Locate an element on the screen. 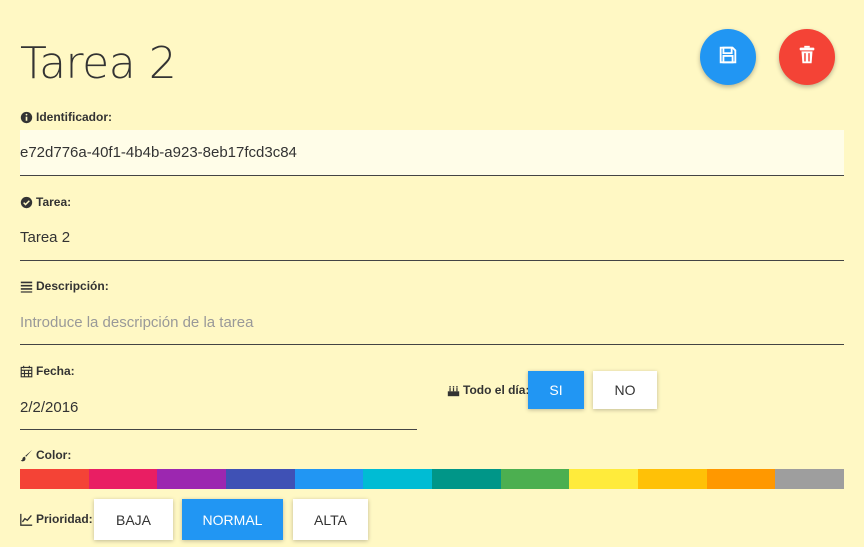  date-label: Fecha: is located at coordinates (47, 371).